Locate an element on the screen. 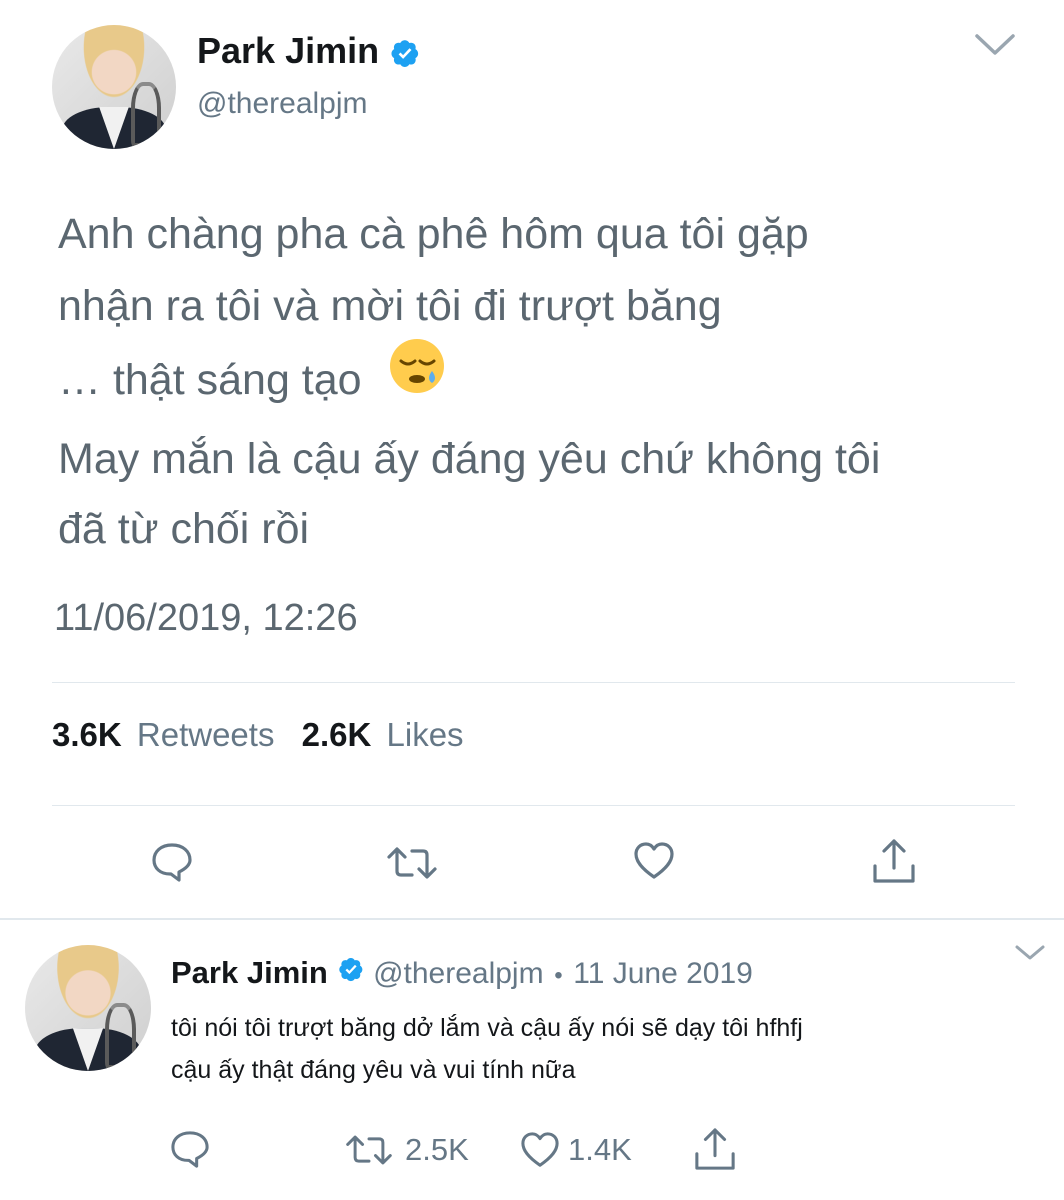  tweet-line-with-emoji: … thật sáng tạo is located at coordinates (548, 378).